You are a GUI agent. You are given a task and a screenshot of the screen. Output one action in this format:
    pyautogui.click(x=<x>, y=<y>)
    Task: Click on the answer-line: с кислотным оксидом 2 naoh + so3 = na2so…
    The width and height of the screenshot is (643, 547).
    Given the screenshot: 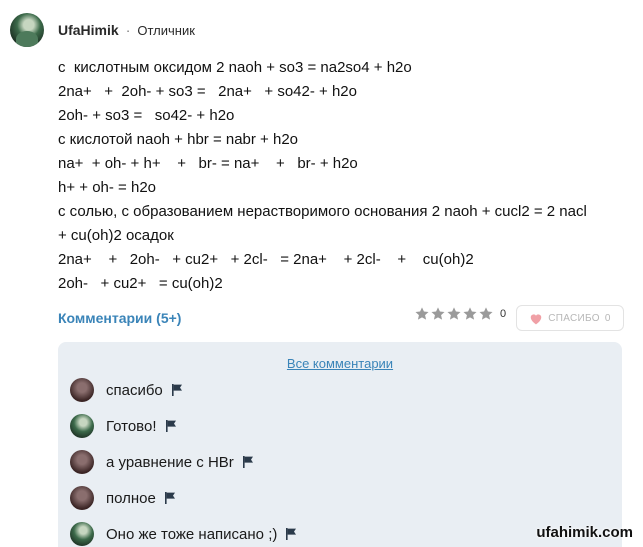 What is the action you would take?
    pyautogui.click(x=235, y=67)
    